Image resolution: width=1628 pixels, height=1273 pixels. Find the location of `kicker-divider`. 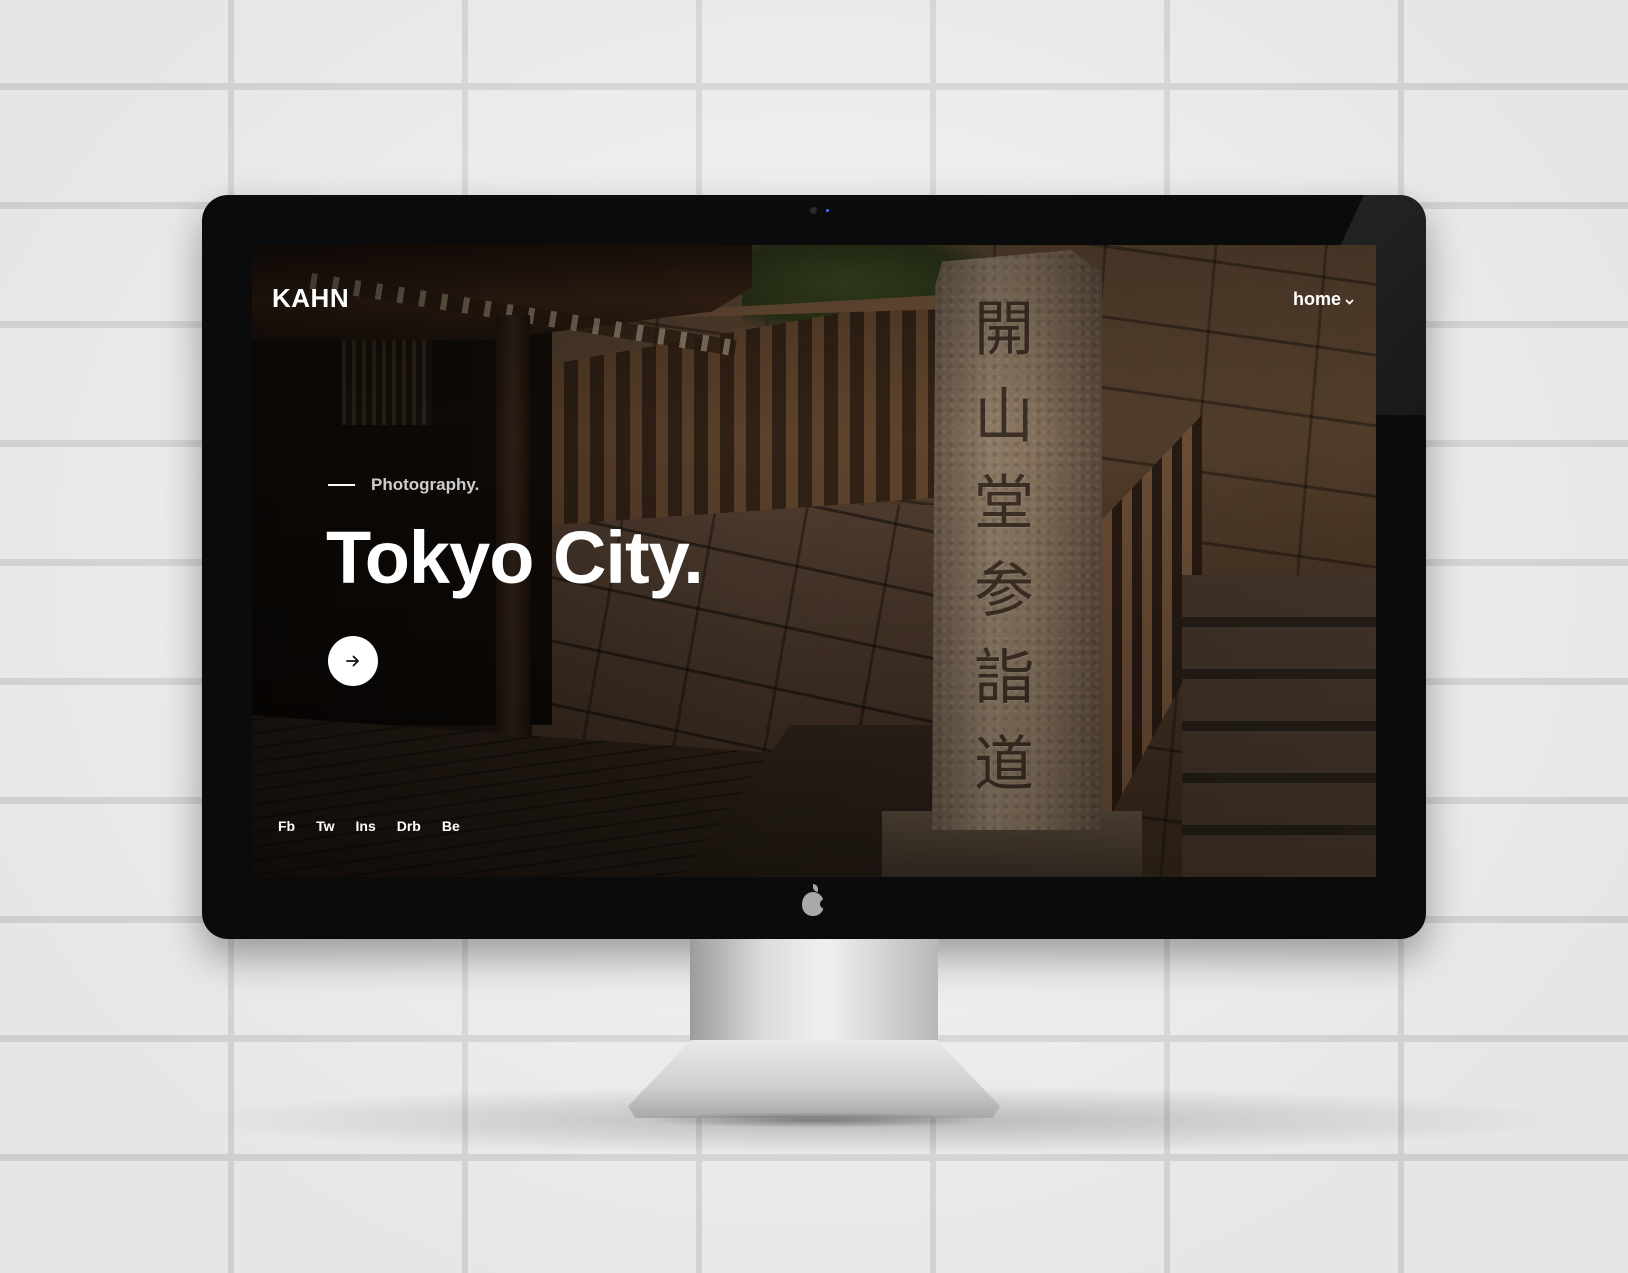

kicker-divider is located at coordinates (341, 485).